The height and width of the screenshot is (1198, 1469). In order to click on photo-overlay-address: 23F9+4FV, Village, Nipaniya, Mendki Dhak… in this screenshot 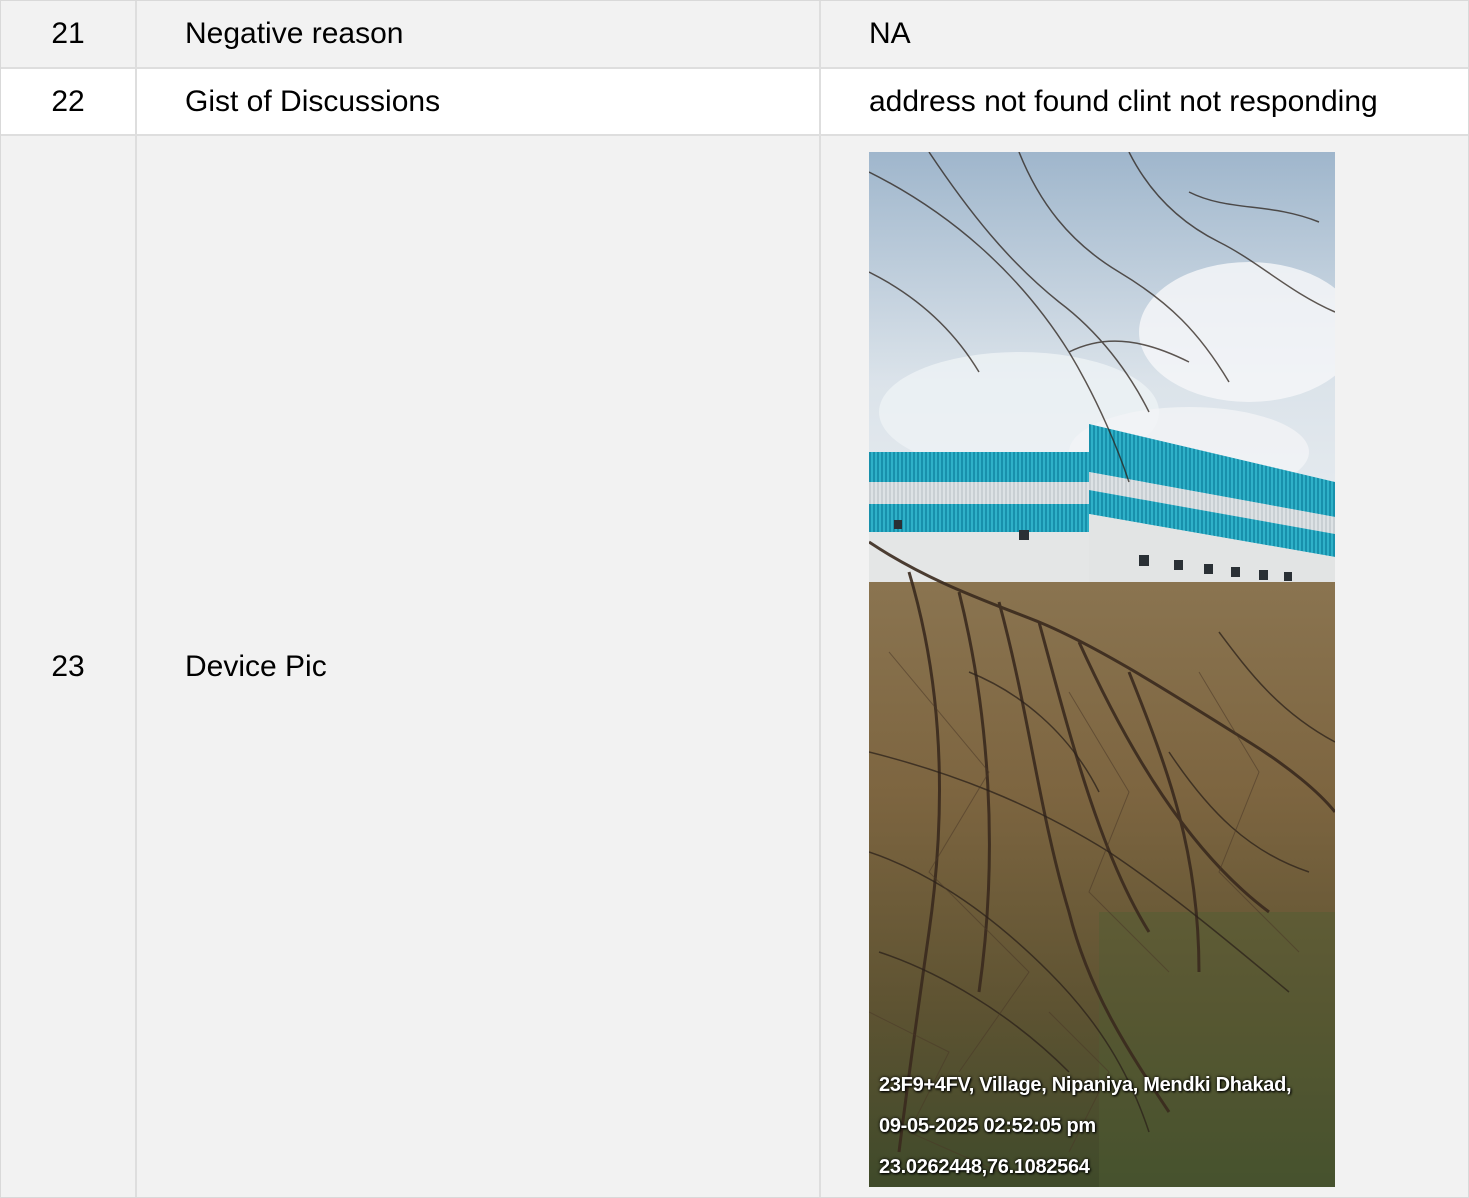, I will do `click(1085, 1085)`.